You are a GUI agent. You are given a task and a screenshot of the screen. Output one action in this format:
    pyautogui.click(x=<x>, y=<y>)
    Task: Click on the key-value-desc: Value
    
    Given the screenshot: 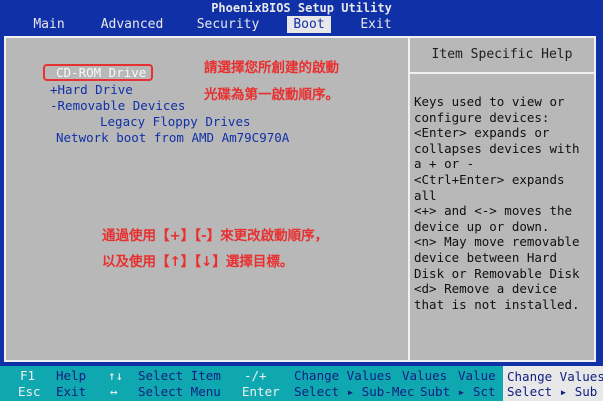 What is the action you would take?
    pyautogui.click(x=477, y=375)
    